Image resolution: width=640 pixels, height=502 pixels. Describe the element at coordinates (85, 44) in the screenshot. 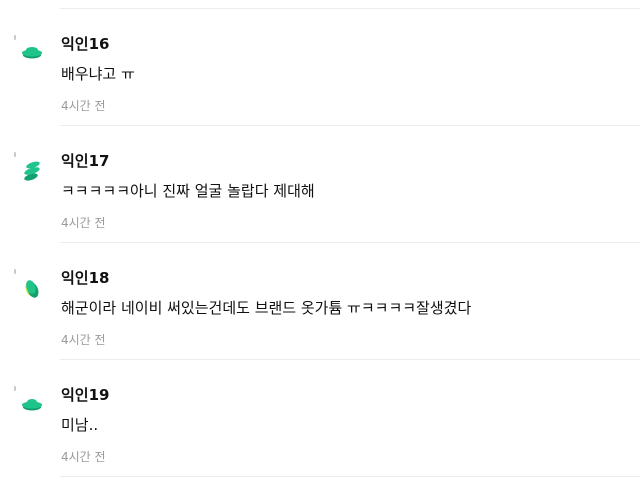

I see `comment-nickname: 익인16` at that location.